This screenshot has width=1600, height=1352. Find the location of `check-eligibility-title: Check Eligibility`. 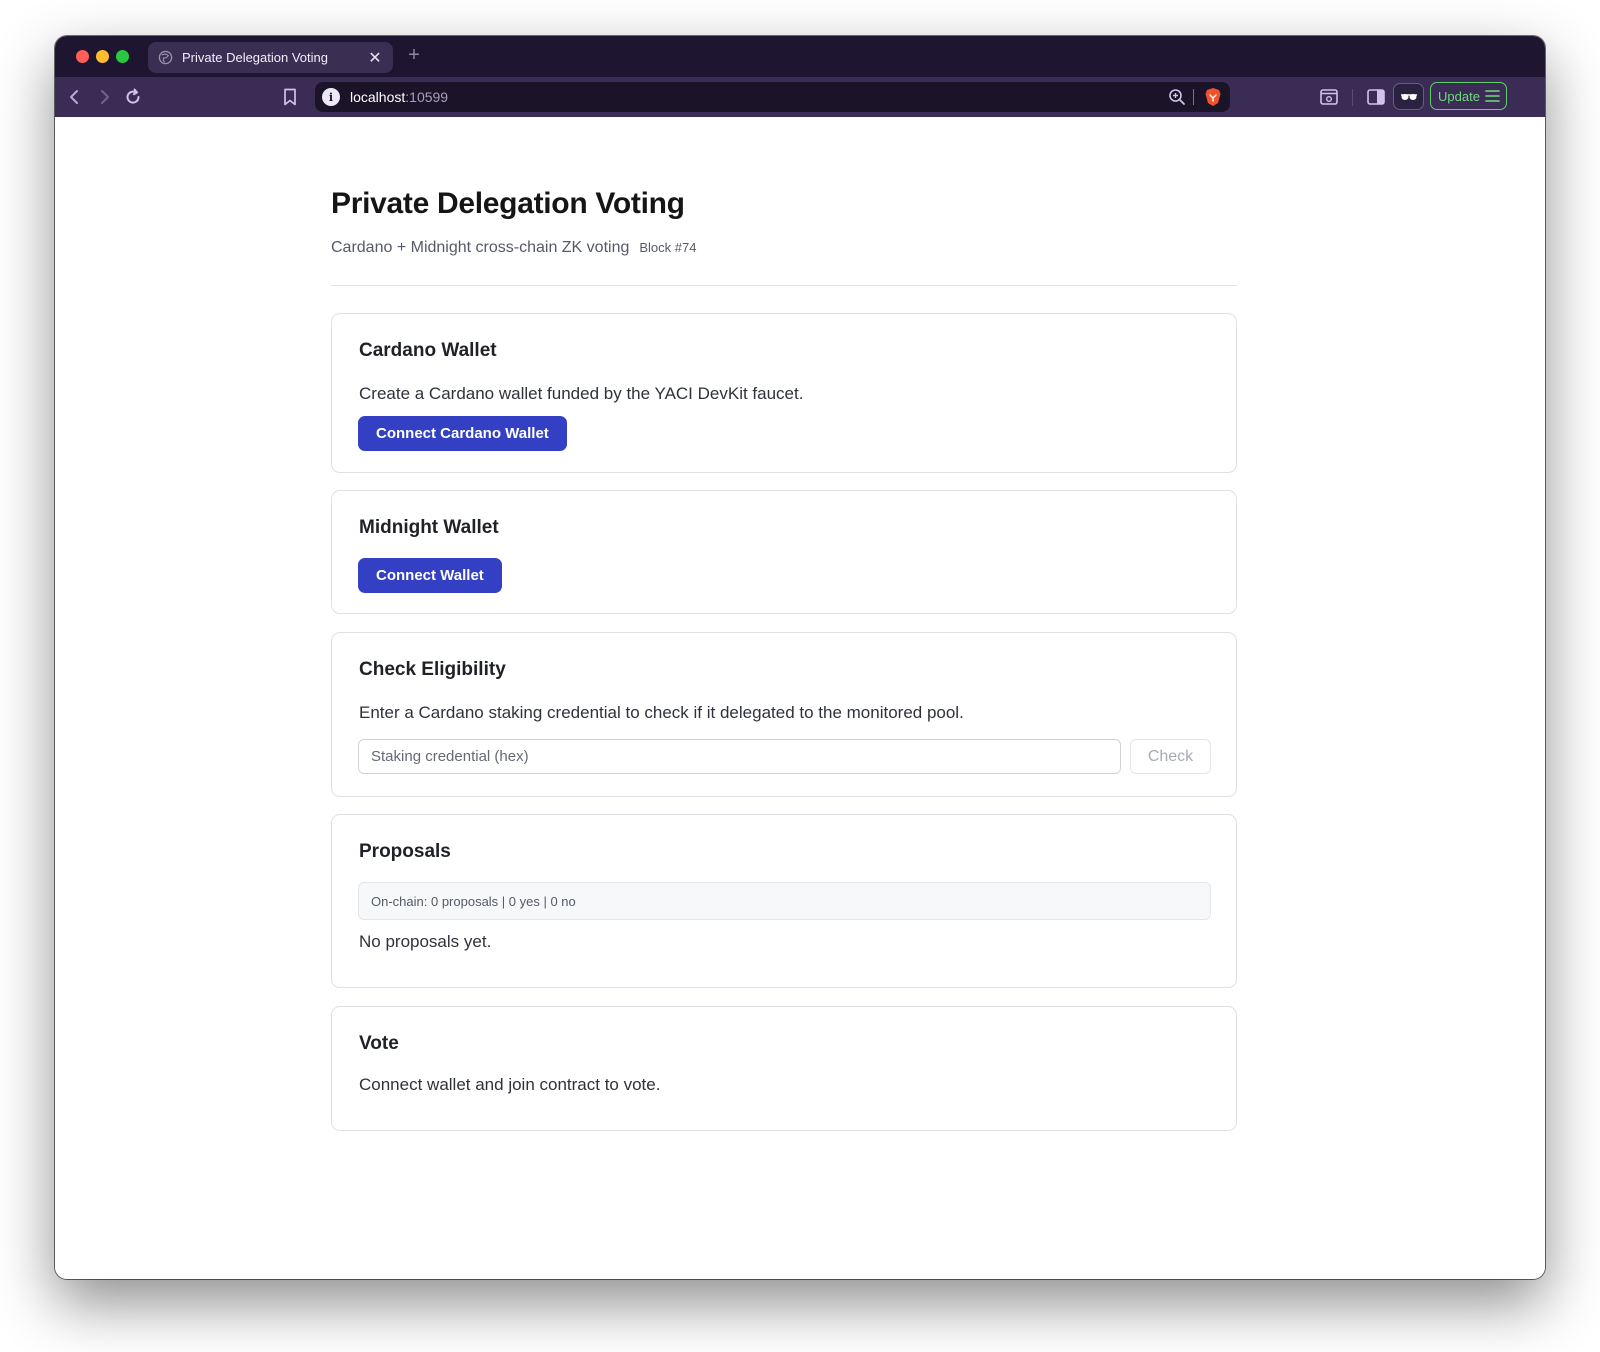

check-eligibility-title: Check Eligibility is located at coordinates (432, 669).